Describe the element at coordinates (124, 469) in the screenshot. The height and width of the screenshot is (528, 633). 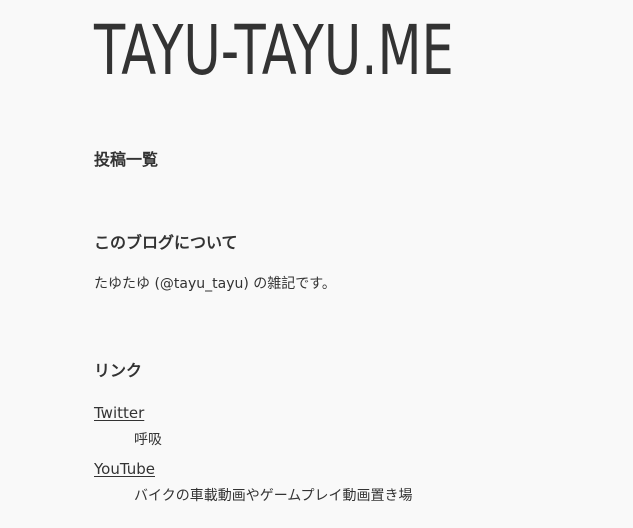
I see `youtube-link: YouTube` at that location.